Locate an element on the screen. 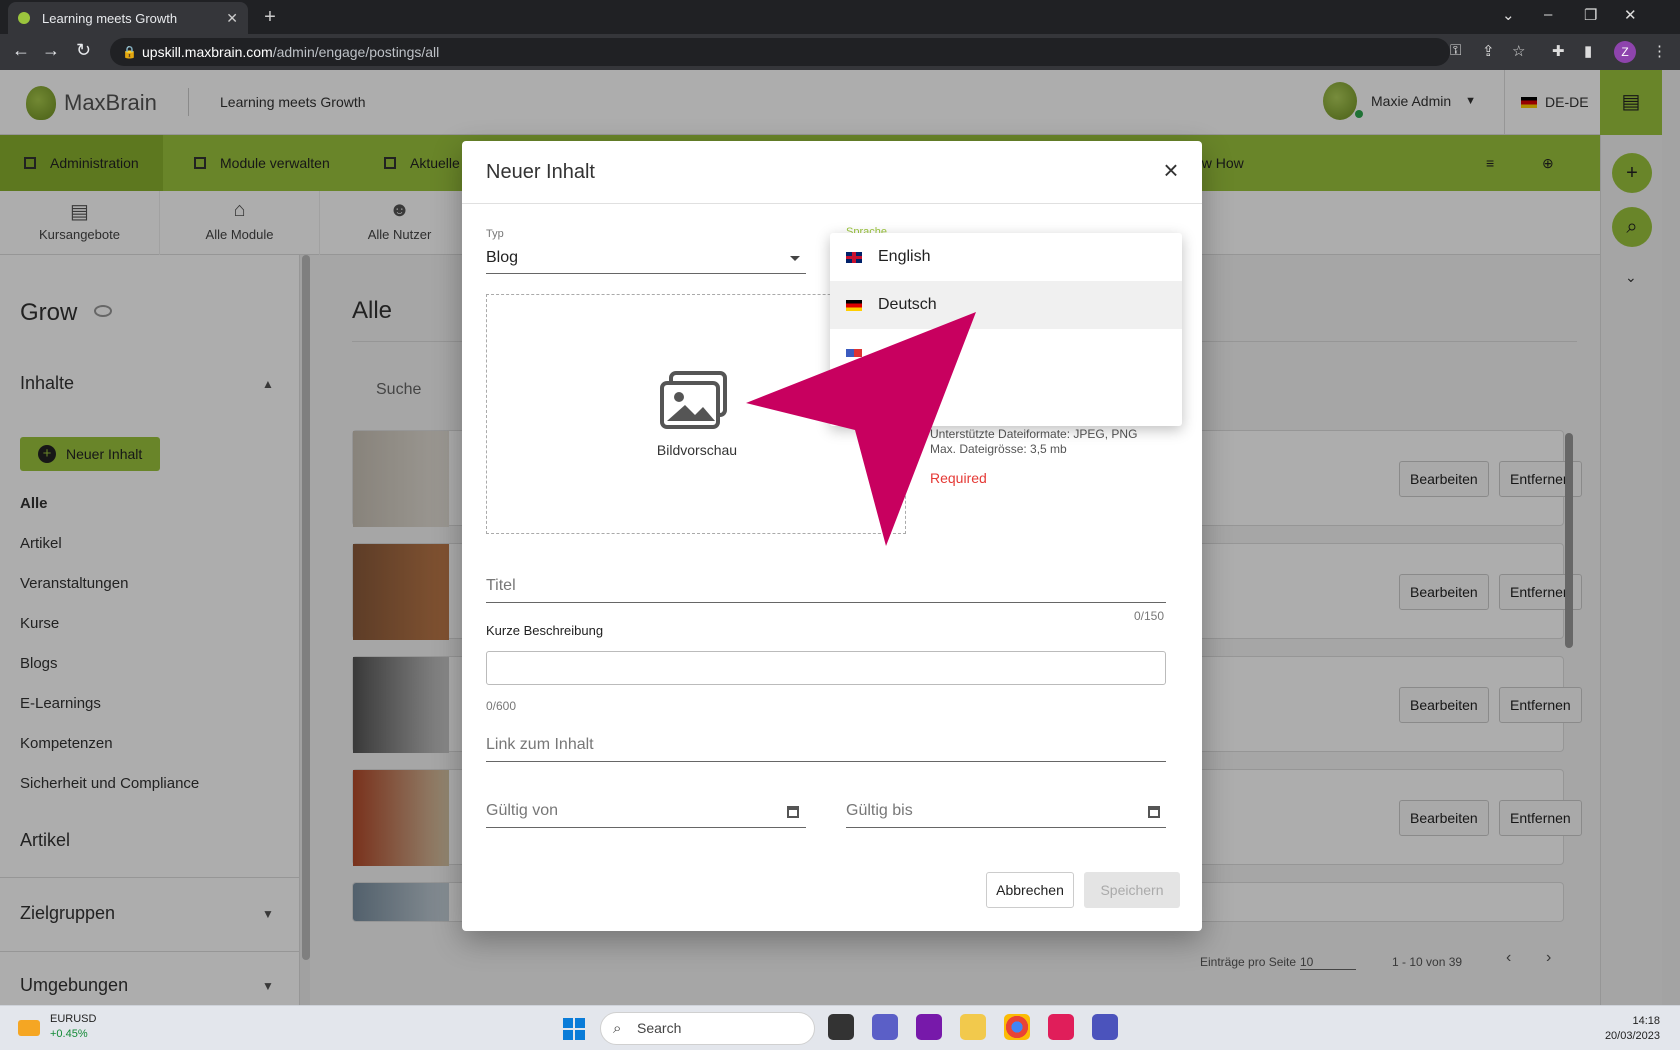 This screenshot has width=1680, height=1050. forward-icon: → is located at coordinates (51, 50).